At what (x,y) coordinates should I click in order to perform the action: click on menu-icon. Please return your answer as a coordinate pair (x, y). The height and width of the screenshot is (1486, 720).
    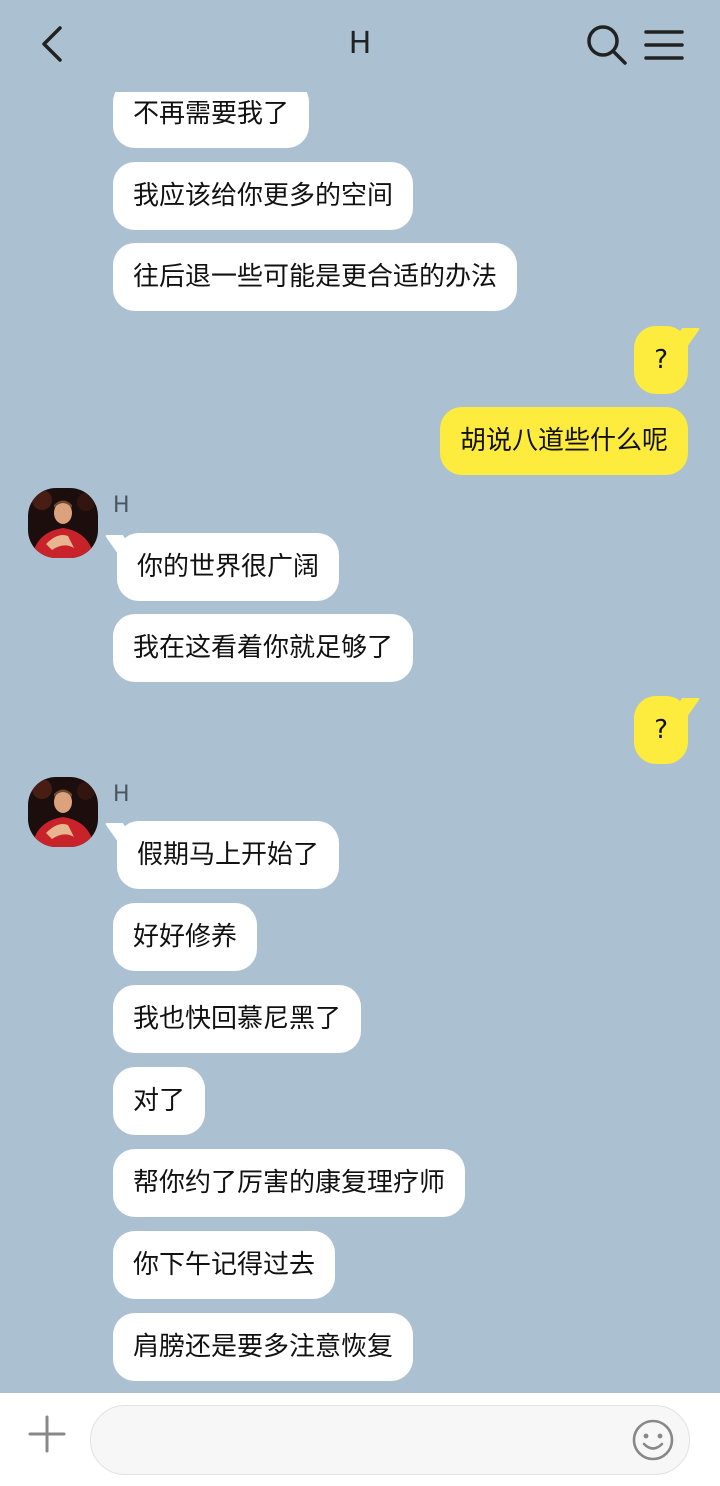
    Looking at the image, I should click on (664, 45).